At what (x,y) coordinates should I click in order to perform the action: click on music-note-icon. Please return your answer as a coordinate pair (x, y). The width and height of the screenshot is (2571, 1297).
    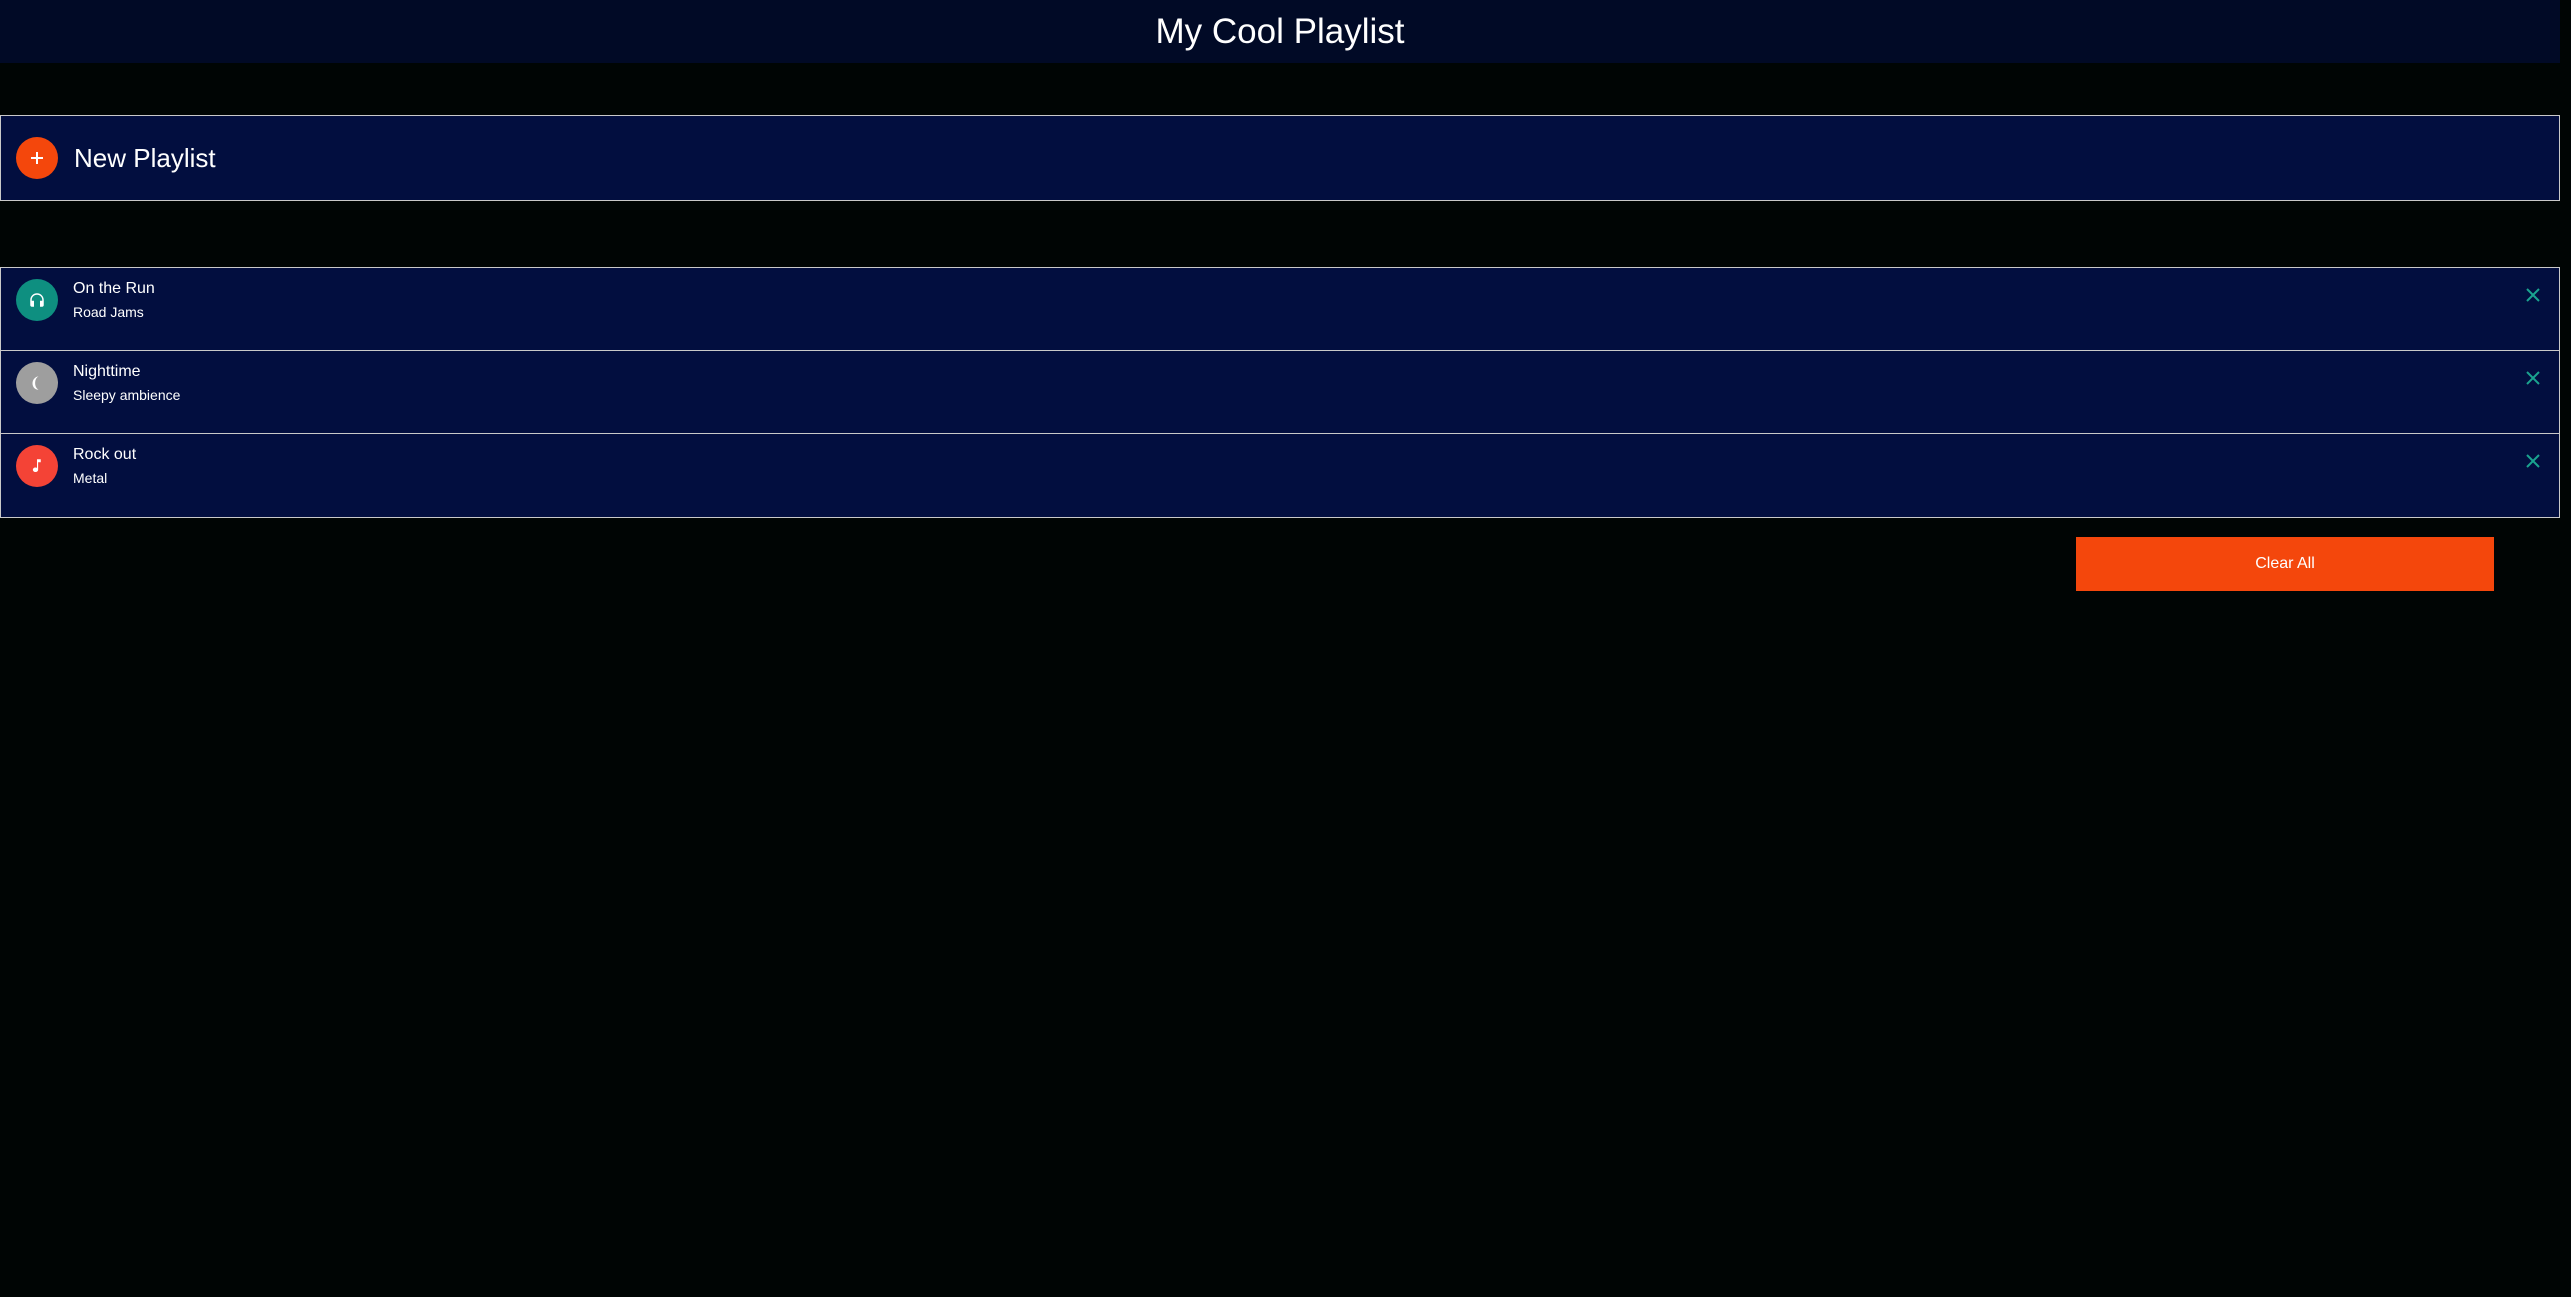
    Looking at the image, I should click on (36, 465).